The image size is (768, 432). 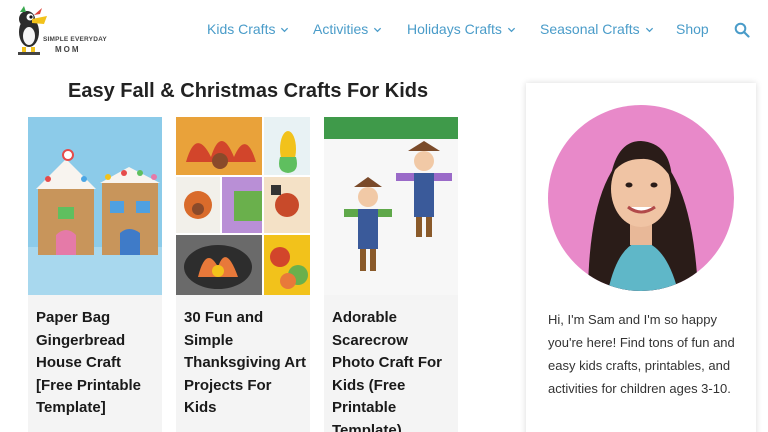 I want to click on author-portrait-image, so click(x=641, y=198).